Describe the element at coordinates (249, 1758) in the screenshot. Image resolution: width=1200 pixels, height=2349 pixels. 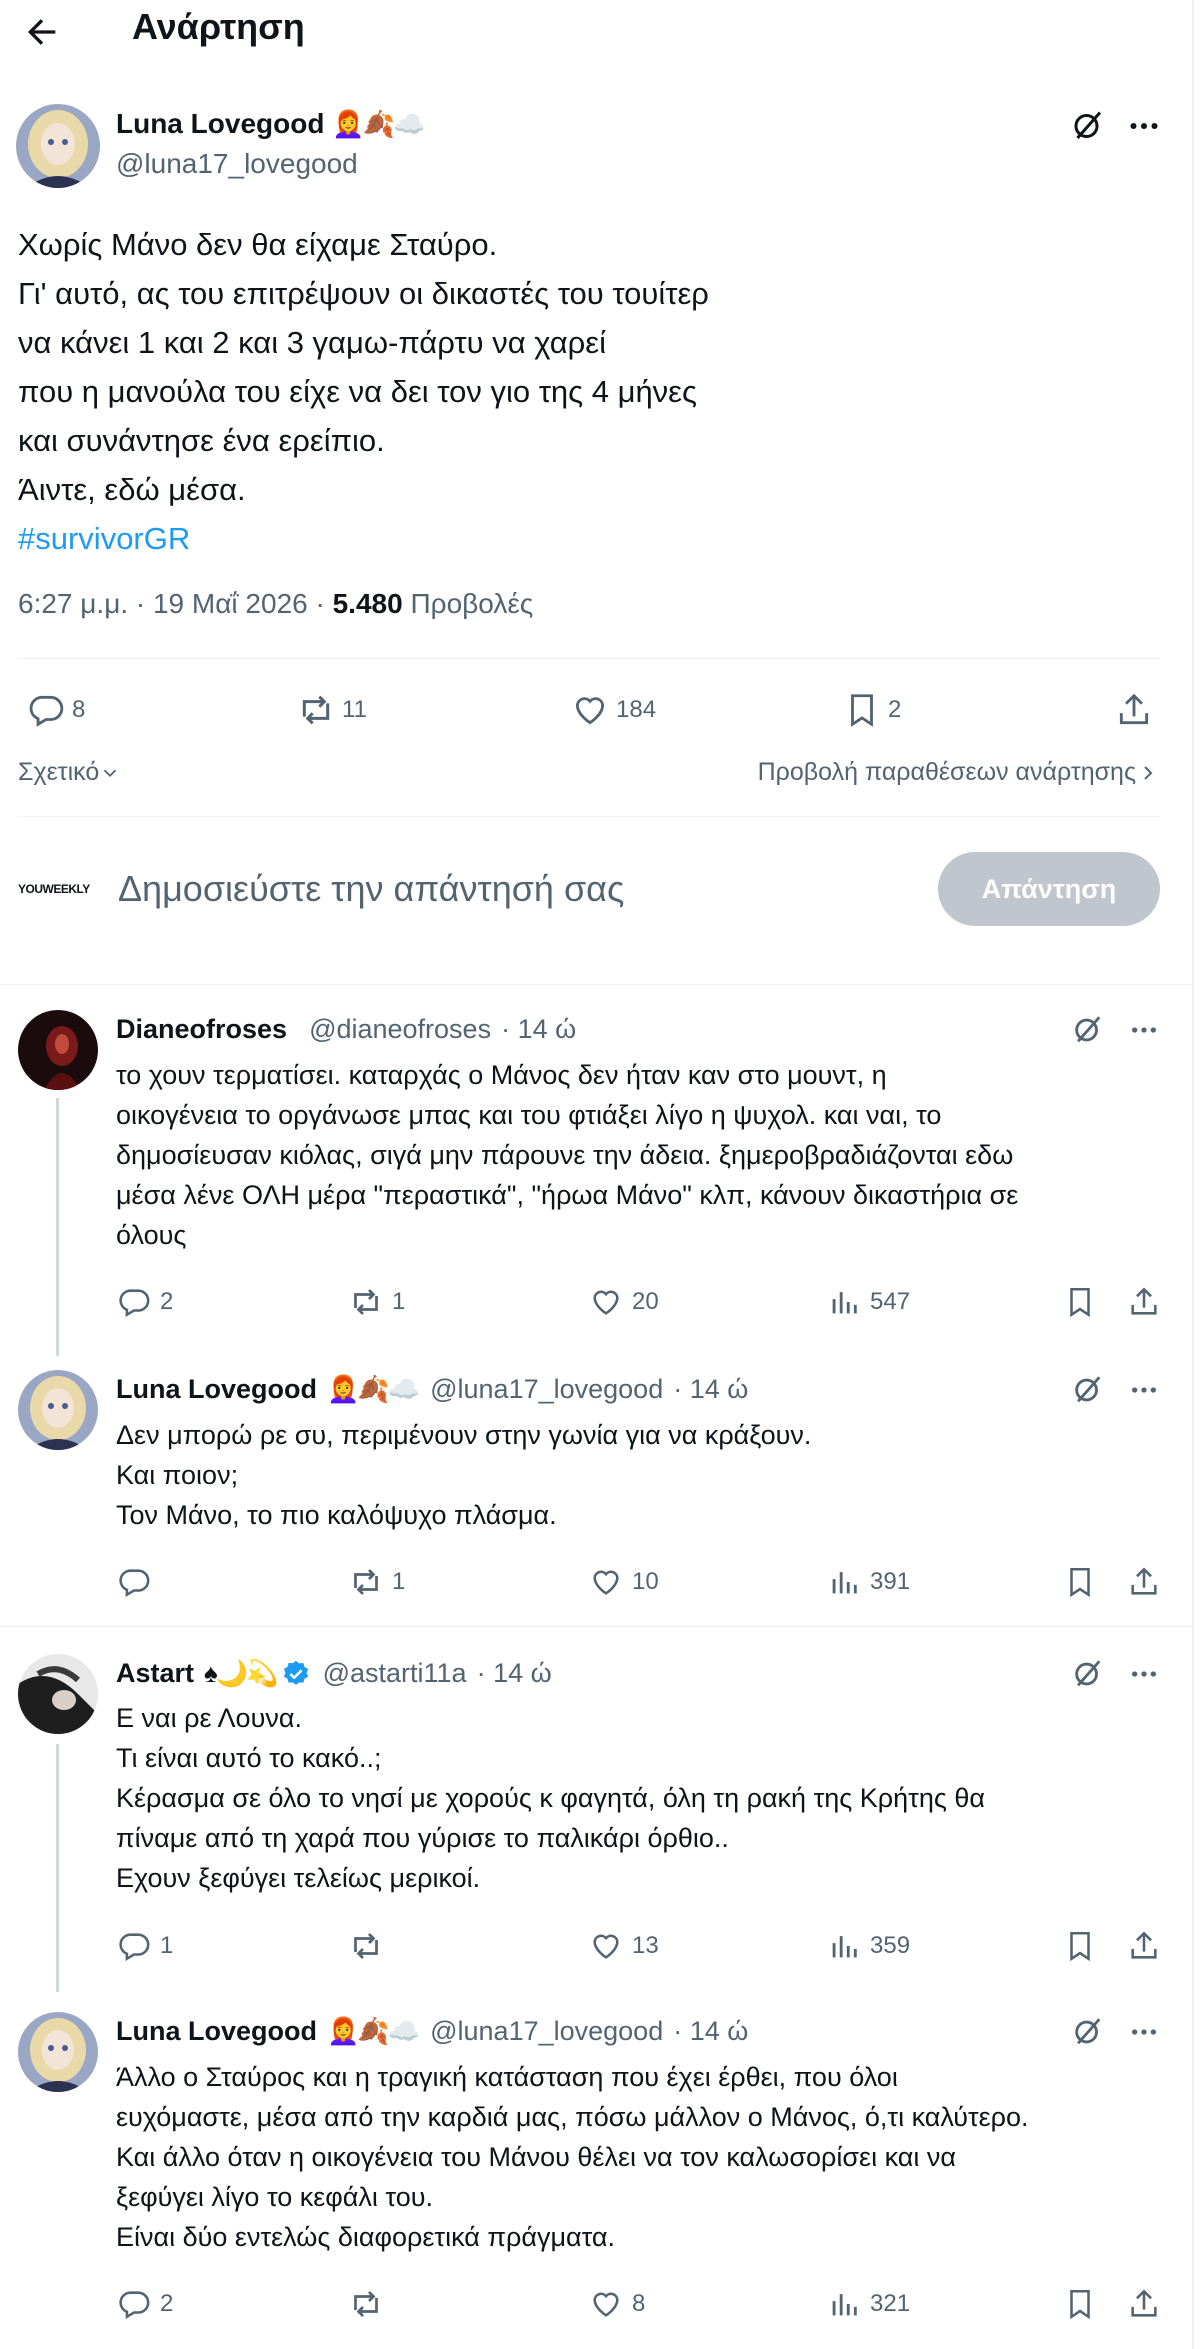
I see `reply-text-line: Τι είναι αυτό το κακό..;` at that location.